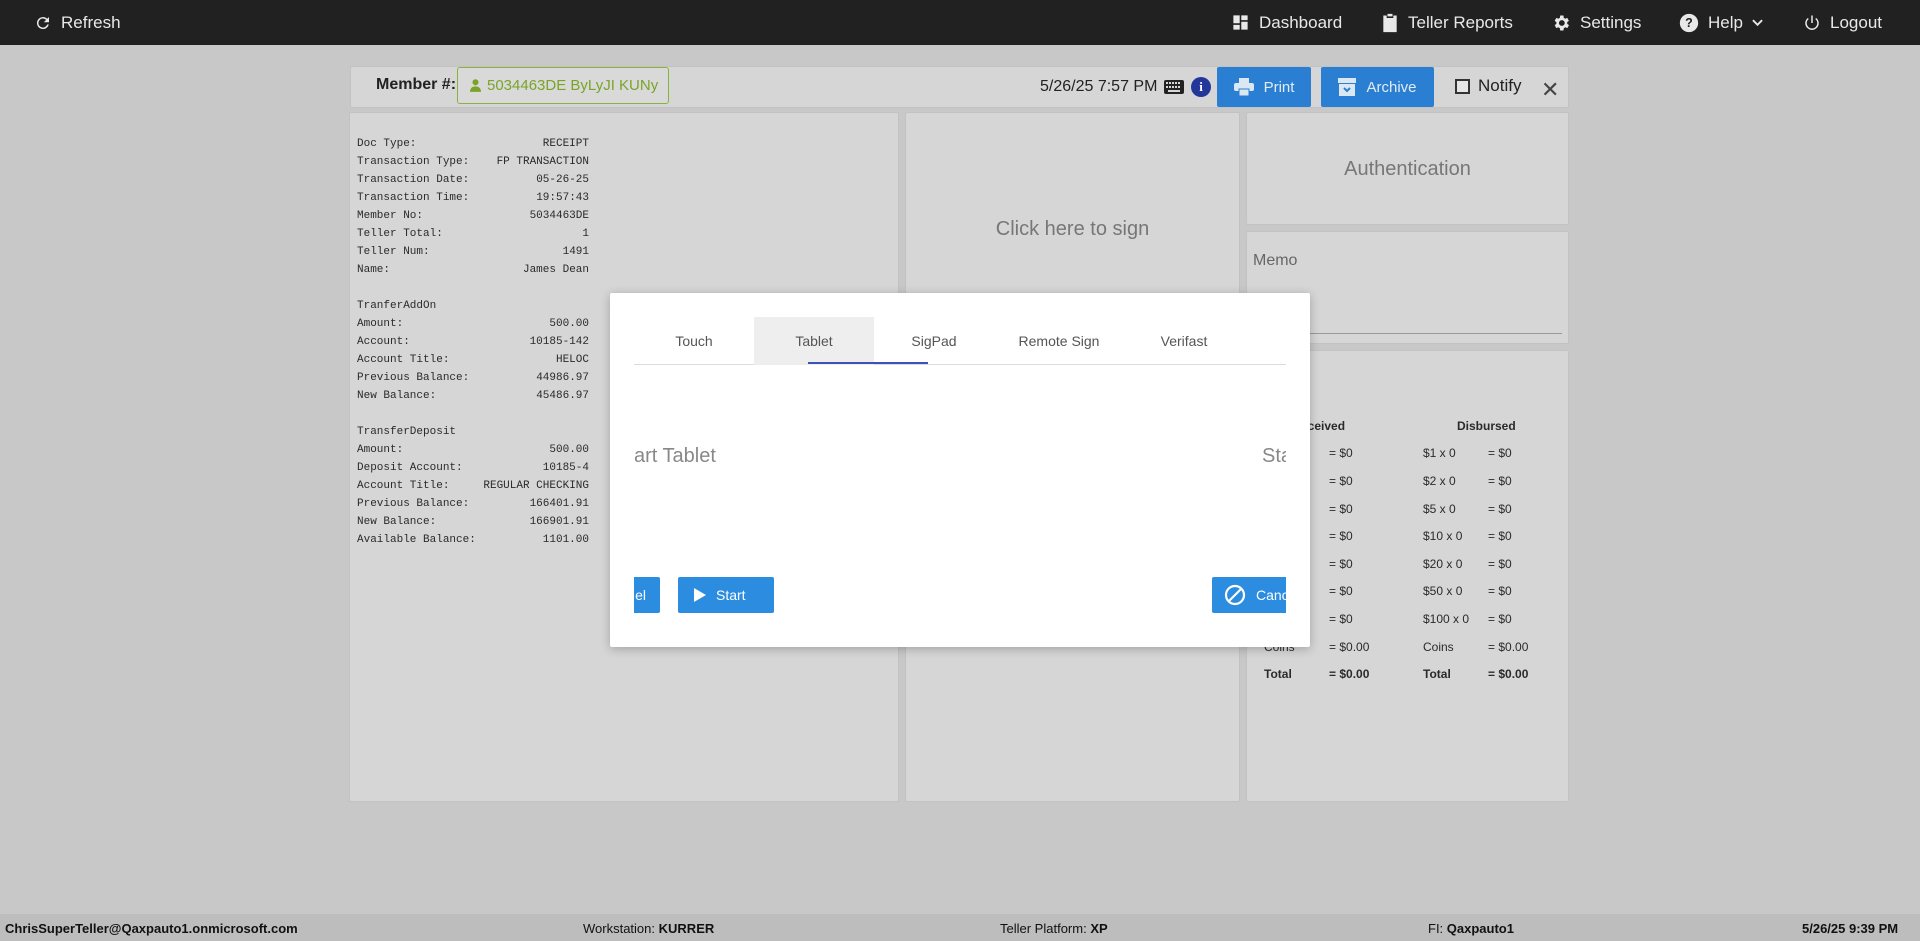  I want to click on keyboard-icon, so click(1174, 87).